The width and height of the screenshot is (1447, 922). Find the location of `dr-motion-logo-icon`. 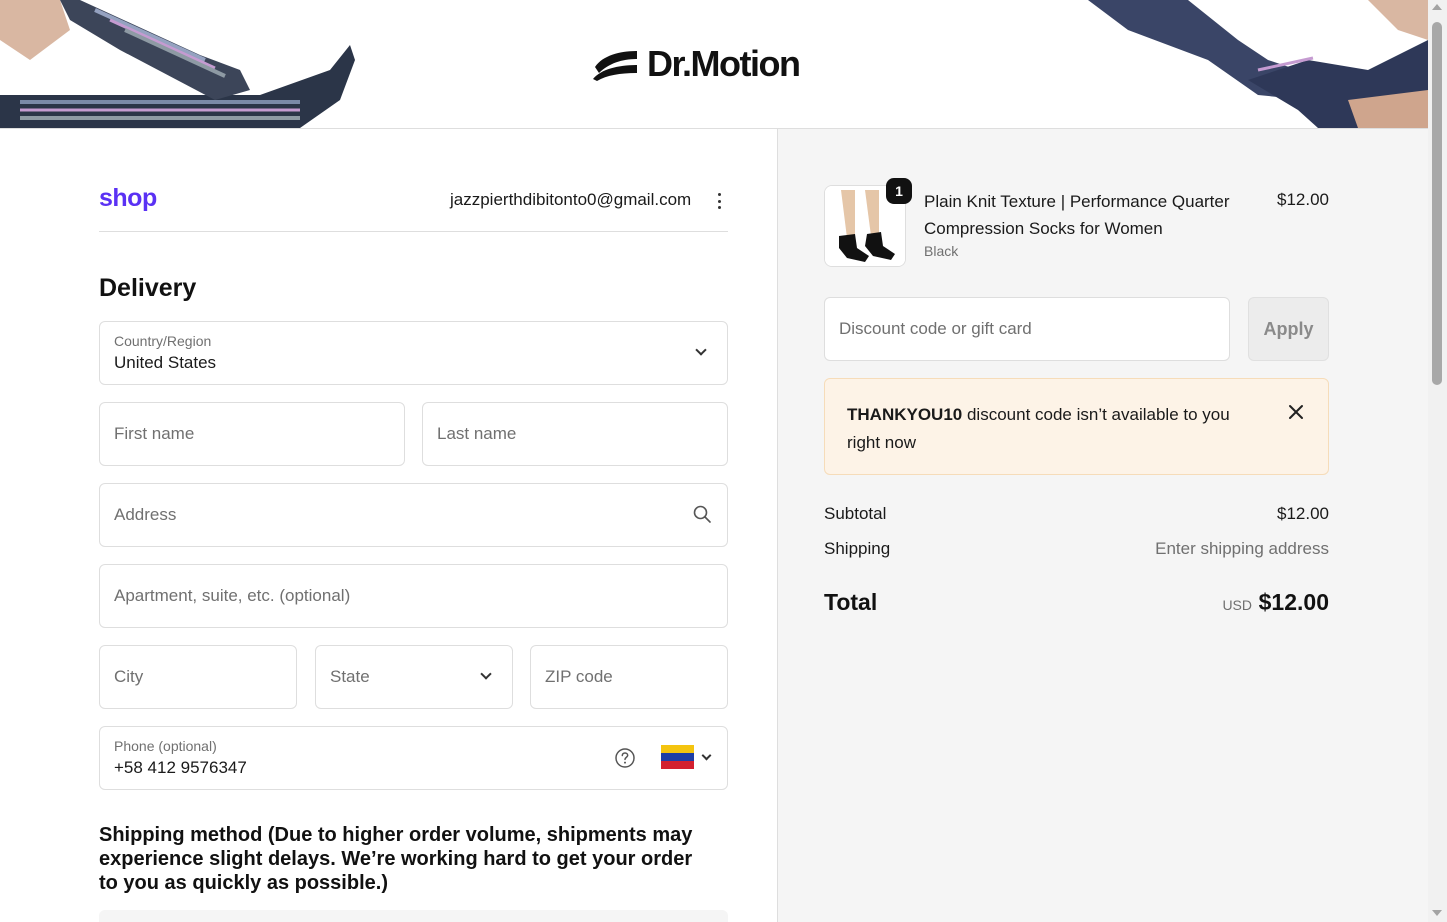

dr-motion-logo-icon is located at coordinates (615, 66).